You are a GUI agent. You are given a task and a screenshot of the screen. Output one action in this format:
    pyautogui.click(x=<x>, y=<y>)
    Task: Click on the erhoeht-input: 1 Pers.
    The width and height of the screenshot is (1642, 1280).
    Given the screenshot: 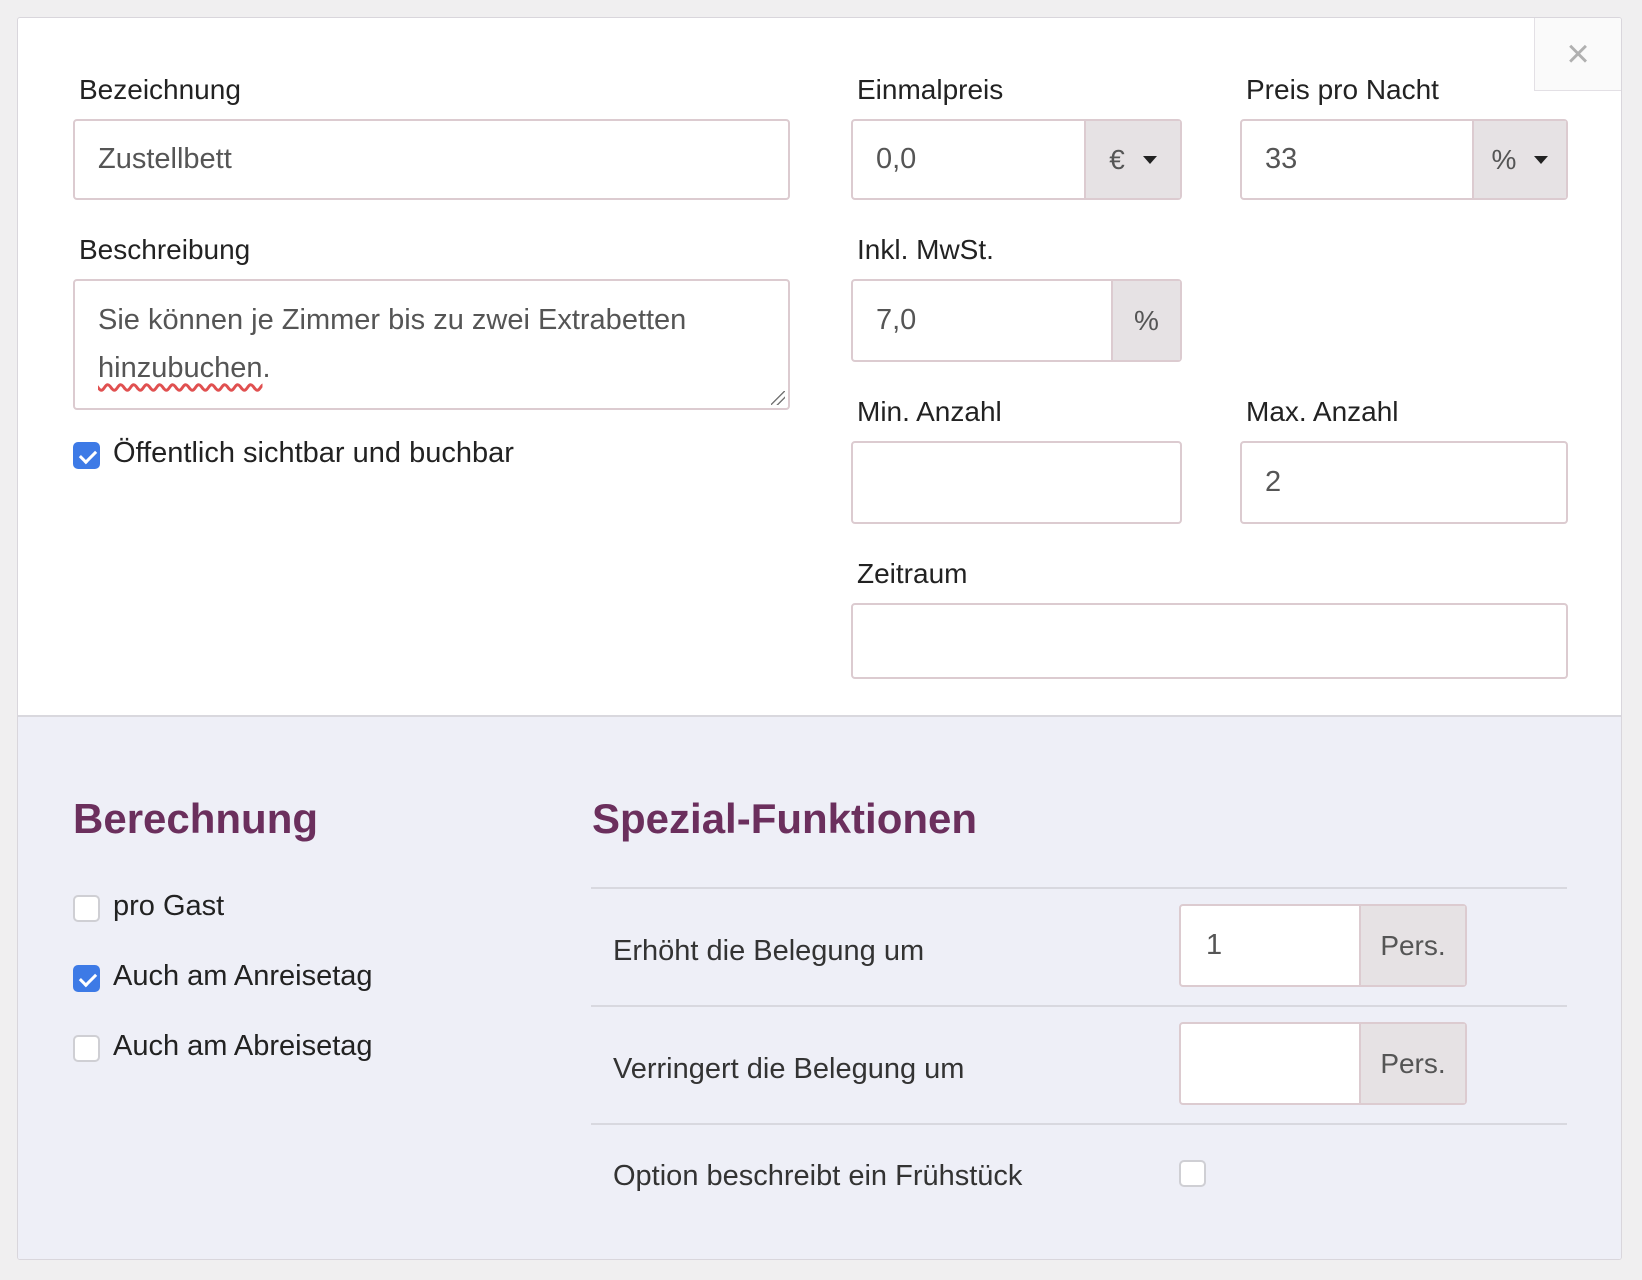 What is the action you would take?
    pyautogui.click(x=1323, y=945)
    